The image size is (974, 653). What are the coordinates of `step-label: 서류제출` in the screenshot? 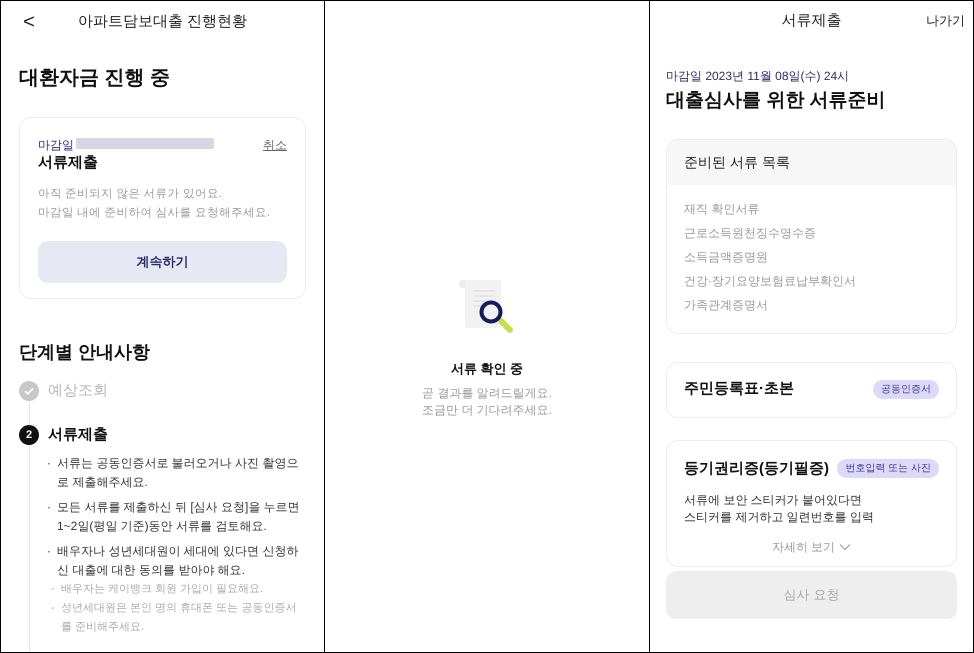 It's located at (78, 434).